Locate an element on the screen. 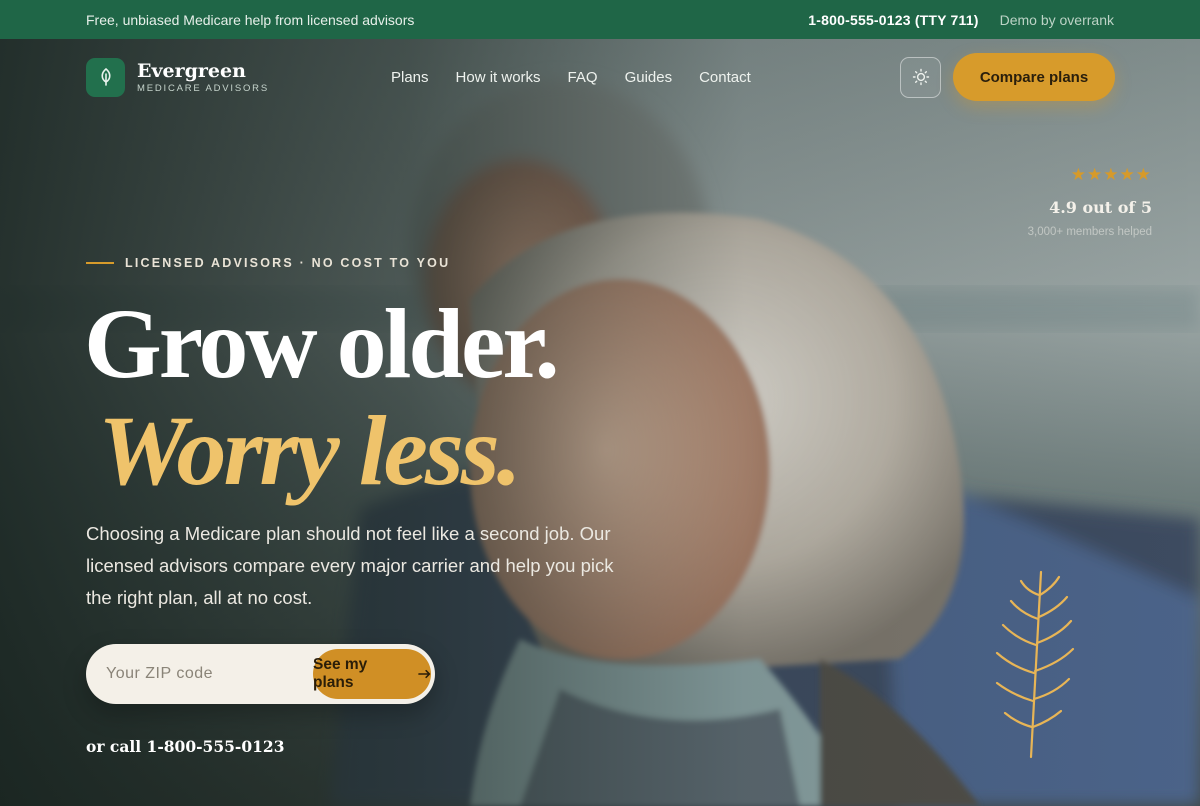 The height and width of the screenshot is (806, 1200). sun-icon is located at coordinates (920, 77).